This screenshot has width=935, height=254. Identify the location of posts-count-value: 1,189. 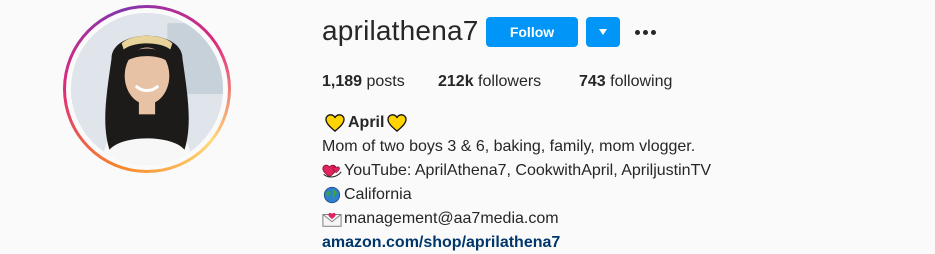
(342, 81).